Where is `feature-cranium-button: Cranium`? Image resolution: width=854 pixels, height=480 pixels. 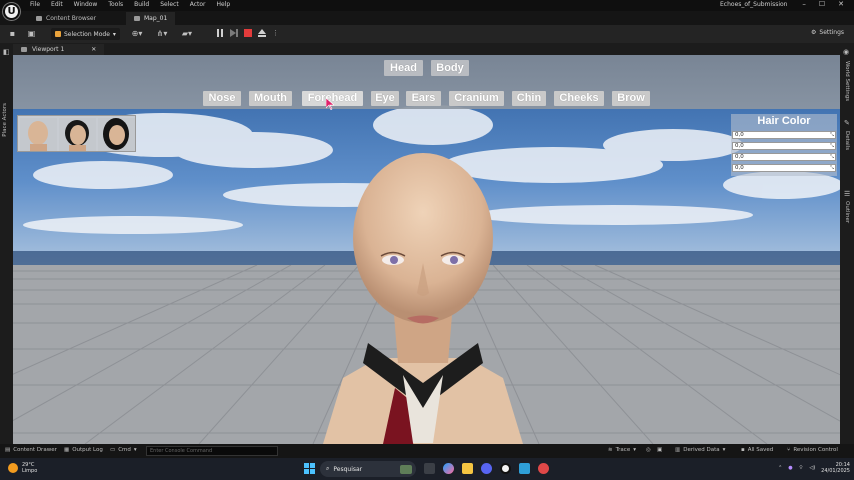
feature-cranium-button: Cranium is located at coordinates (476, 98).